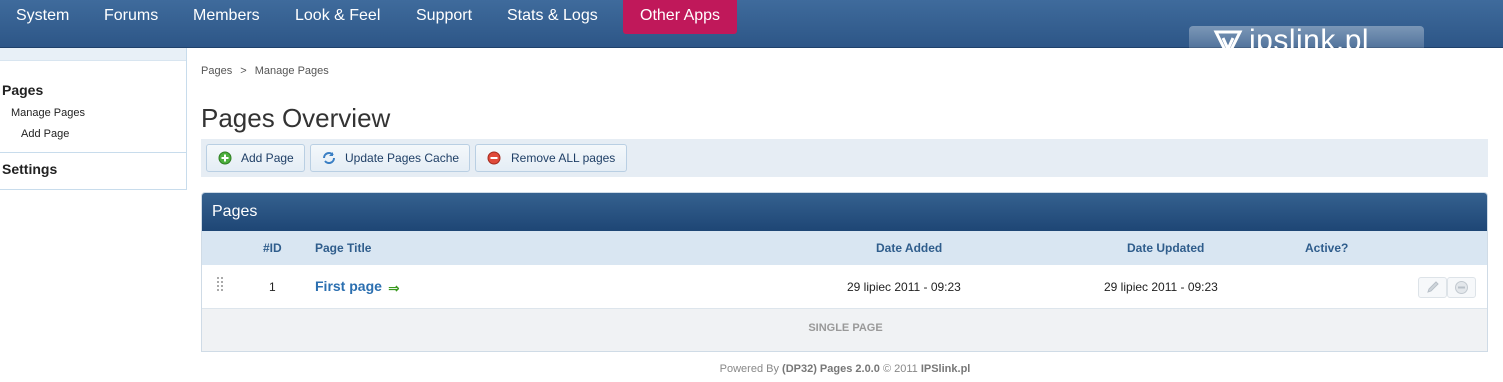  Describe the element at coordinates (42, 17) in the screenshot. I see `nav-system: System` at that location.